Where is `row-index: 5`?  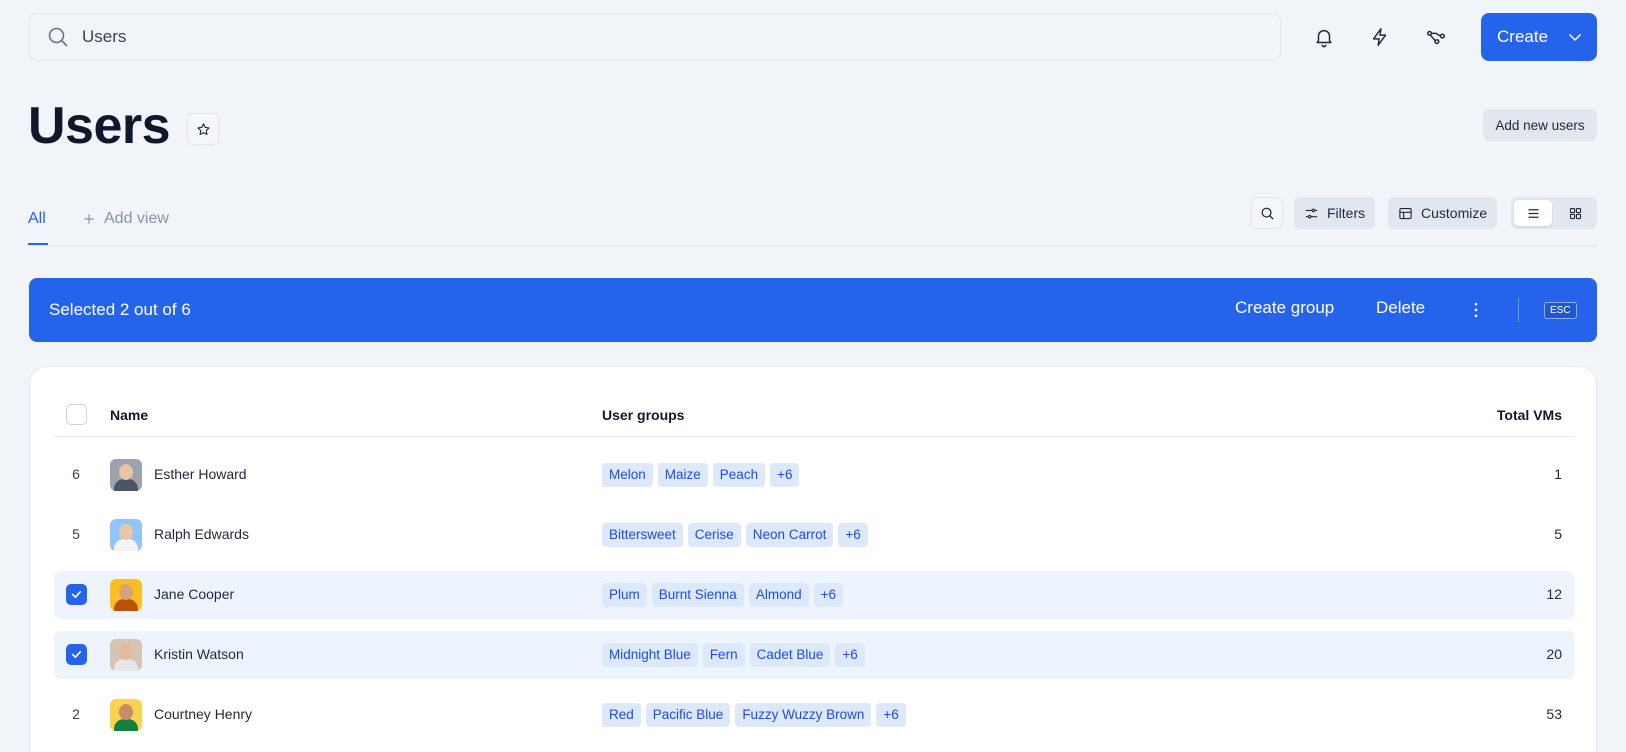 row-index: 5 is located at coordinates (76, 534).